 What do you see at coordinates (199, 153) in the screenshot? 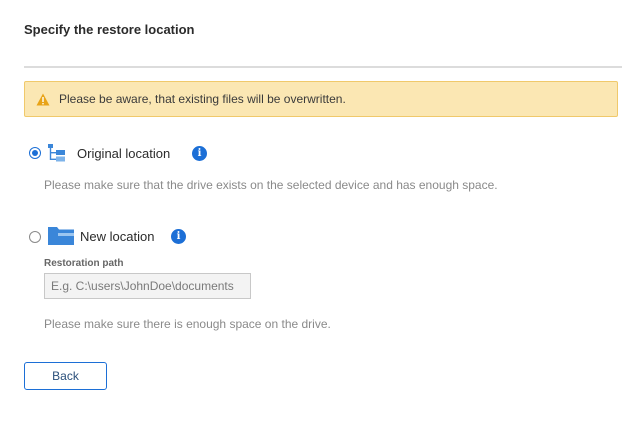
I see `original-location-info-icon: i` at bounding box center [199, 153].